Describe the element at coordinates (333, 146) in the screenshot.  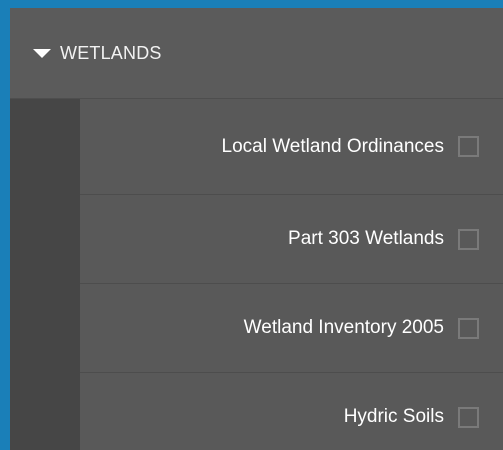
I see `layer-label: Local Wetland Ordinances` at that location.